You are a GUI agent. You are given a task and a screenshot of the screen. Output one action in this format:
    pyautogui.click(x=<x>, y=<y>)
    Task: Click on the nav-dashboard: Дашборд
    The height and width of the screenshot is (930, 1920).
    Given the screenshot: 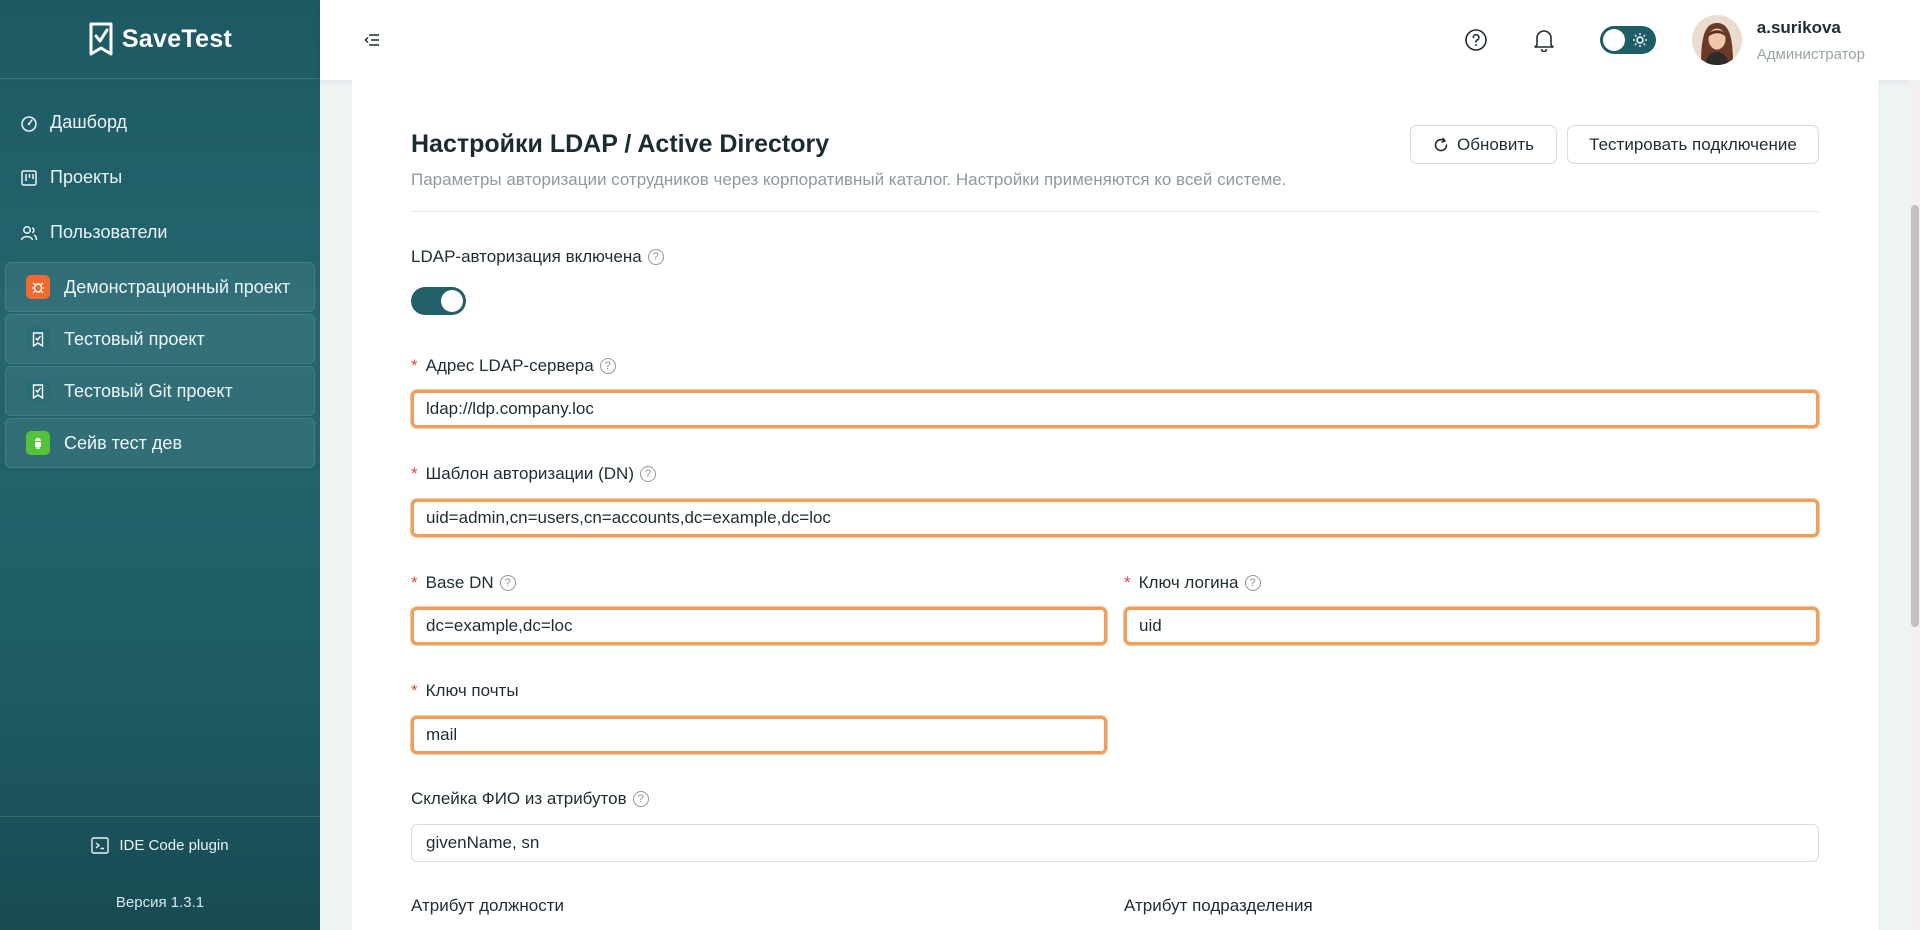 What is the action you would take?
    pyautogui.click(x=160, y=122)
    